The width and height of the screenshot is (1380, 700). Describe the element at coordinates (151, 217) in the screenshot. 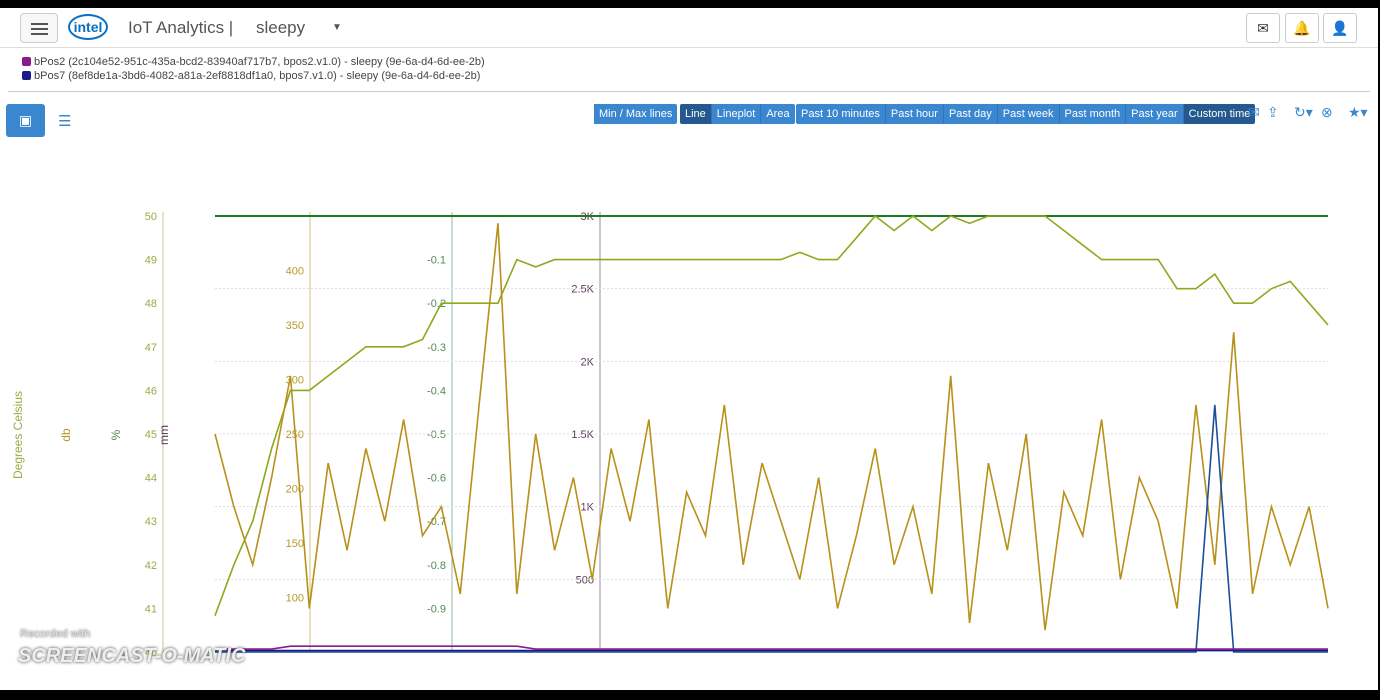

I see `axis-tick-label: 50` at that location.